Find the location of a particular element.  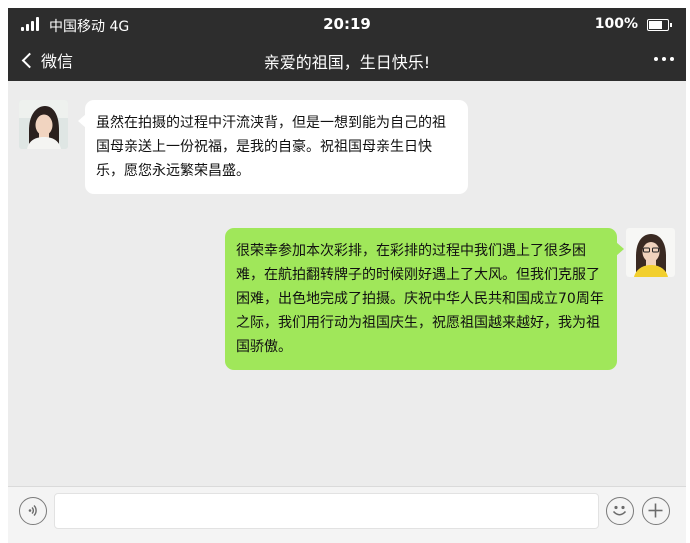

emoji-icon is located at coordinates (619, 510).